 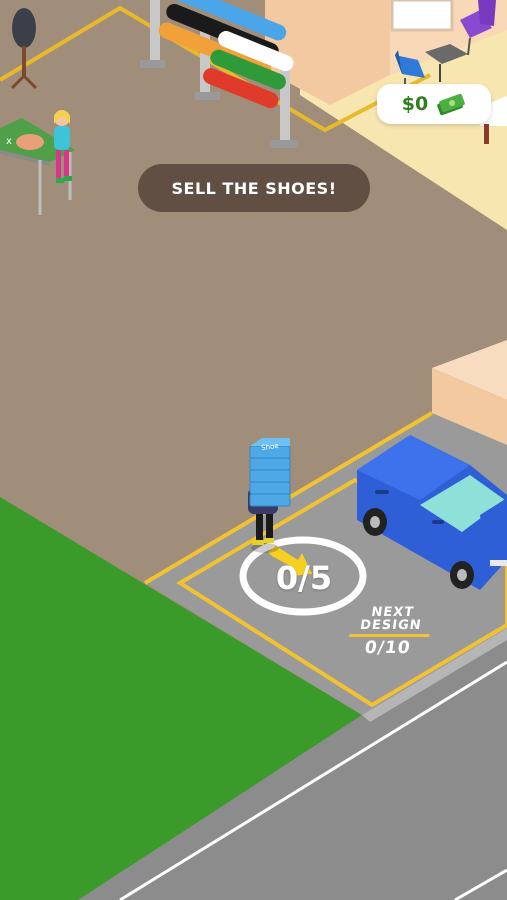 I want to click on instruction-text: SELL THE SHOES!, so click(x=254, y=188).